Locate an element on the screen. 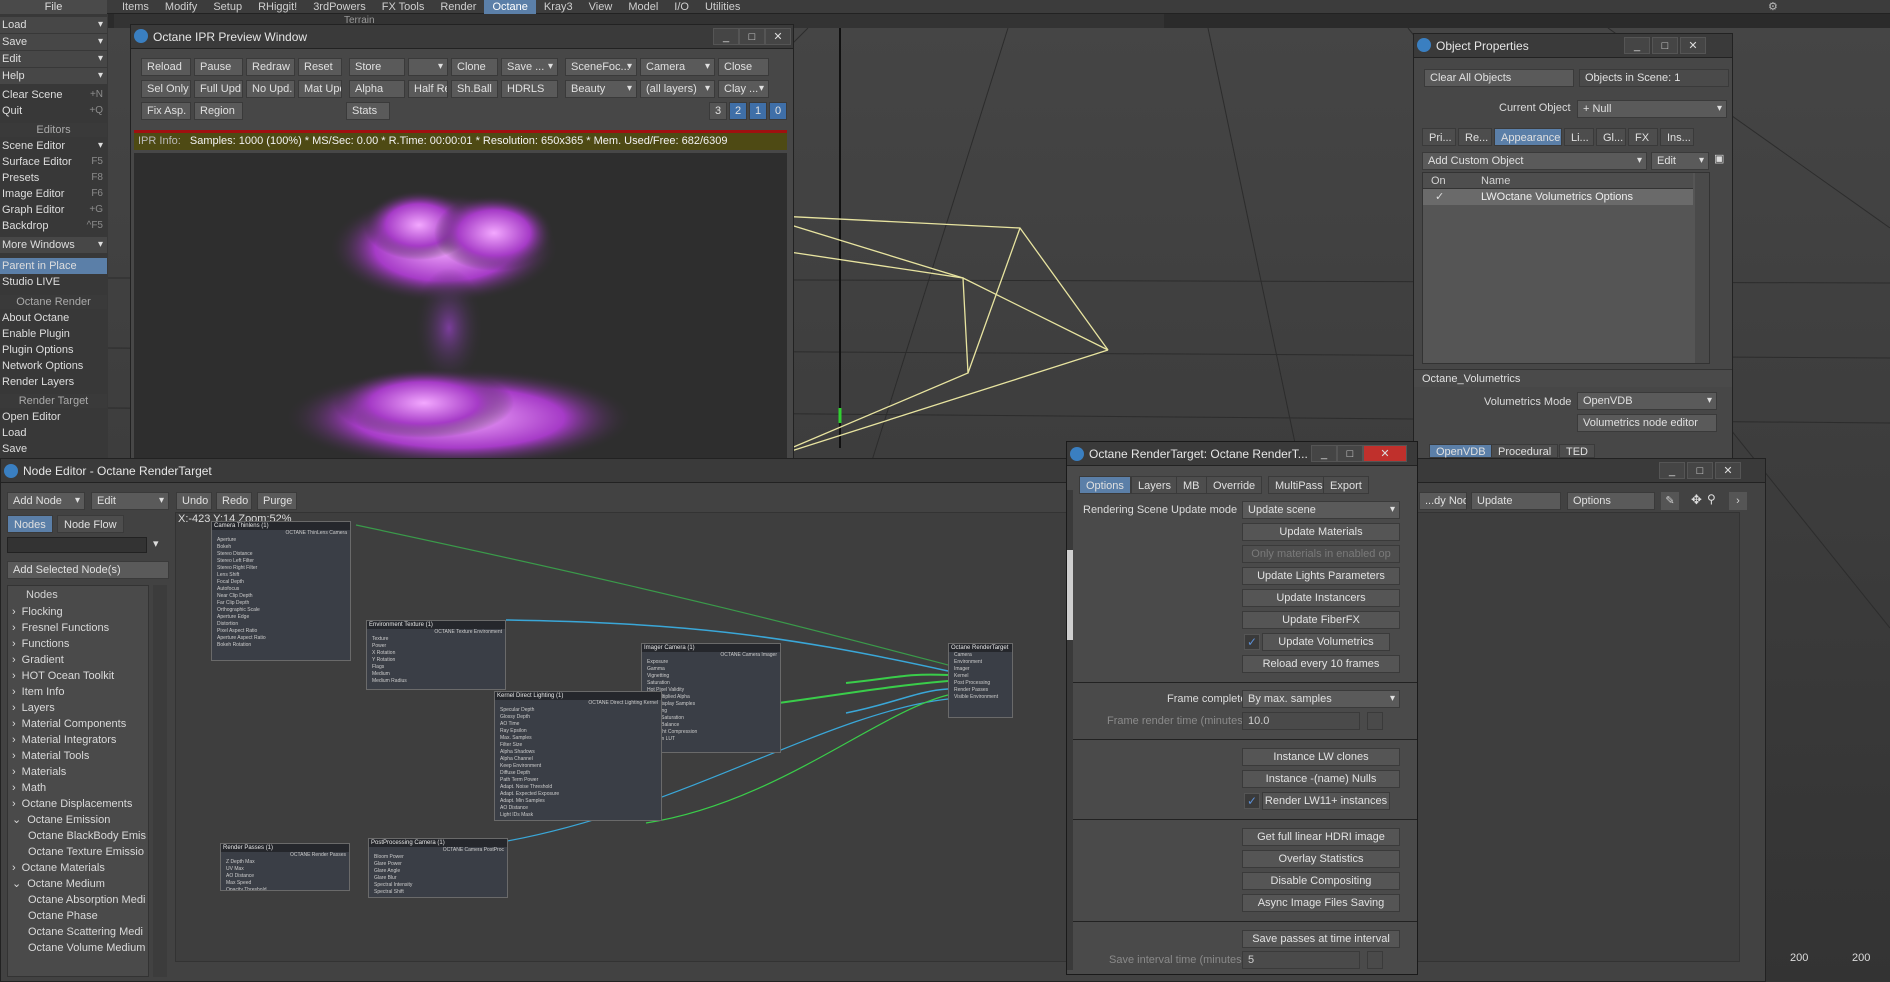 This screenshot has height=982, width=1890. node-pin: Alpha Channel is located at coordinates (578, 759).